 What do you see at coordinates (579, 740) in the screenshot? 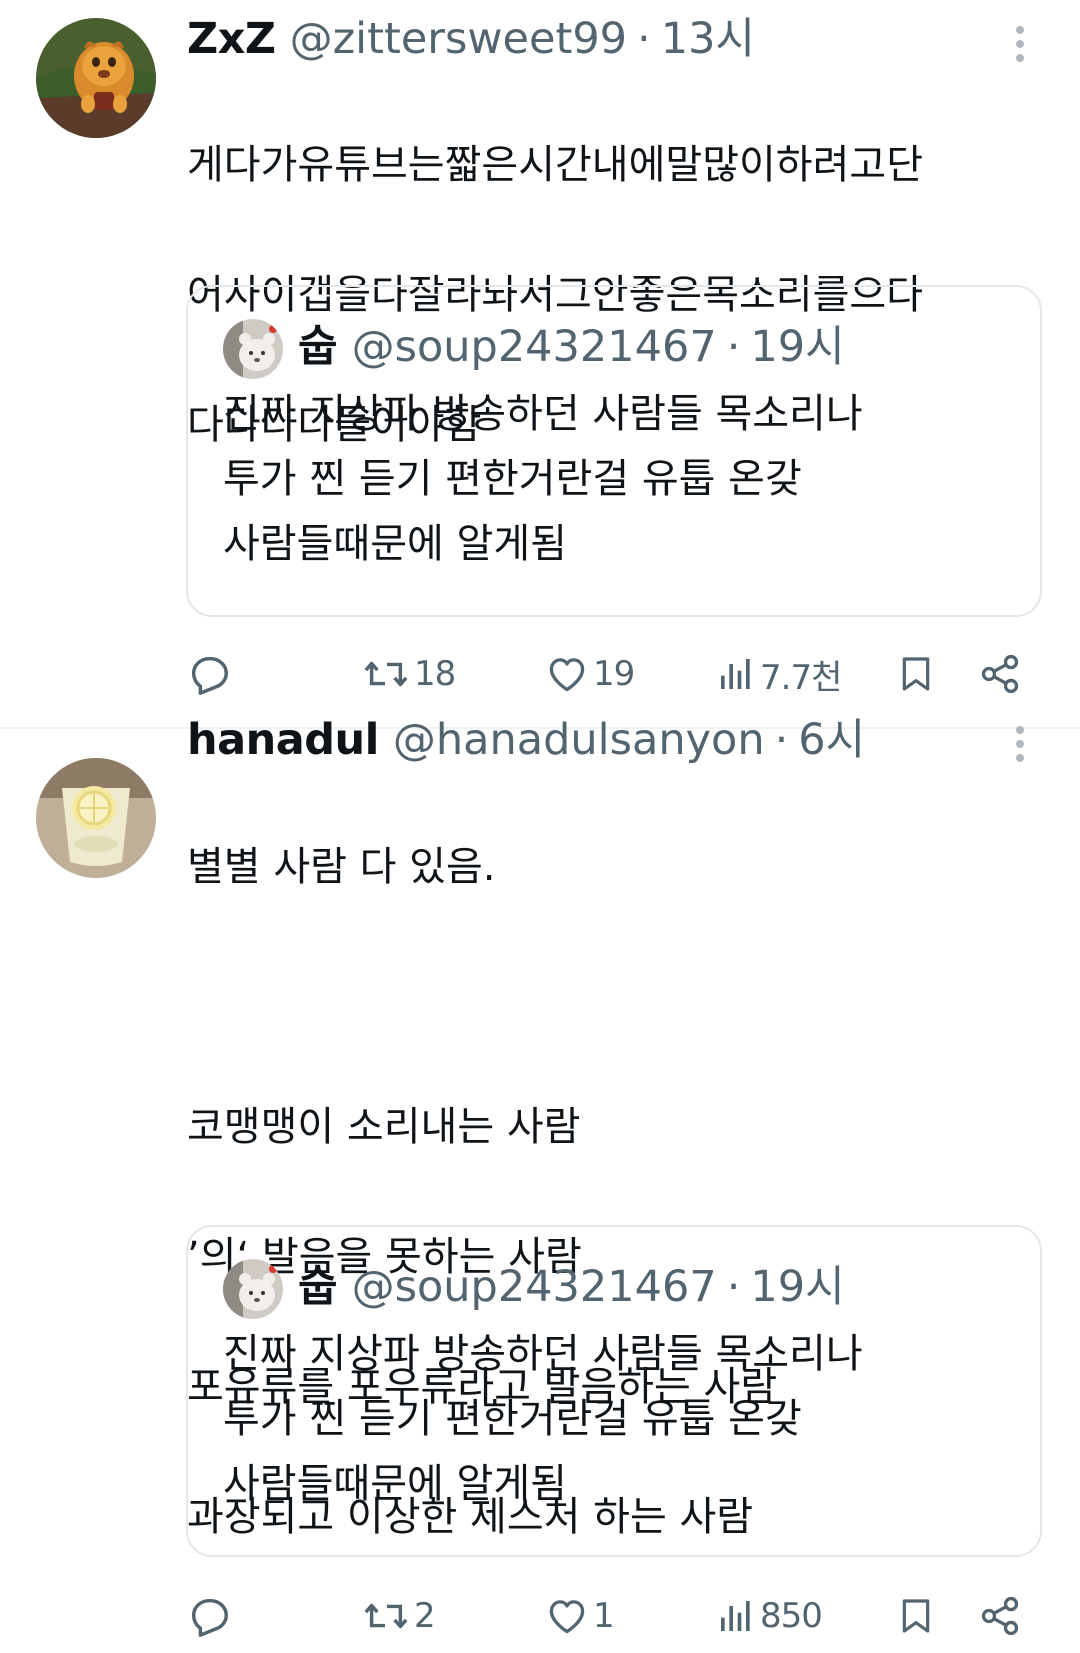
I see `user-handle: @hanadulsanyon` at bounding box center [579, 740].